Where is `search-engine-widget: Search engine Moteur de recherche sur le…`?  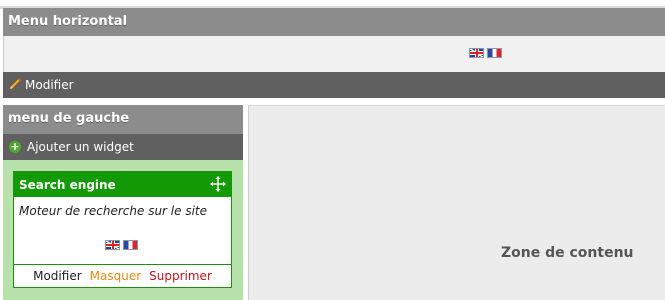
search-engine-widget: Search engine Moteur de recherche sur le… is located at coordinates (122, 229).